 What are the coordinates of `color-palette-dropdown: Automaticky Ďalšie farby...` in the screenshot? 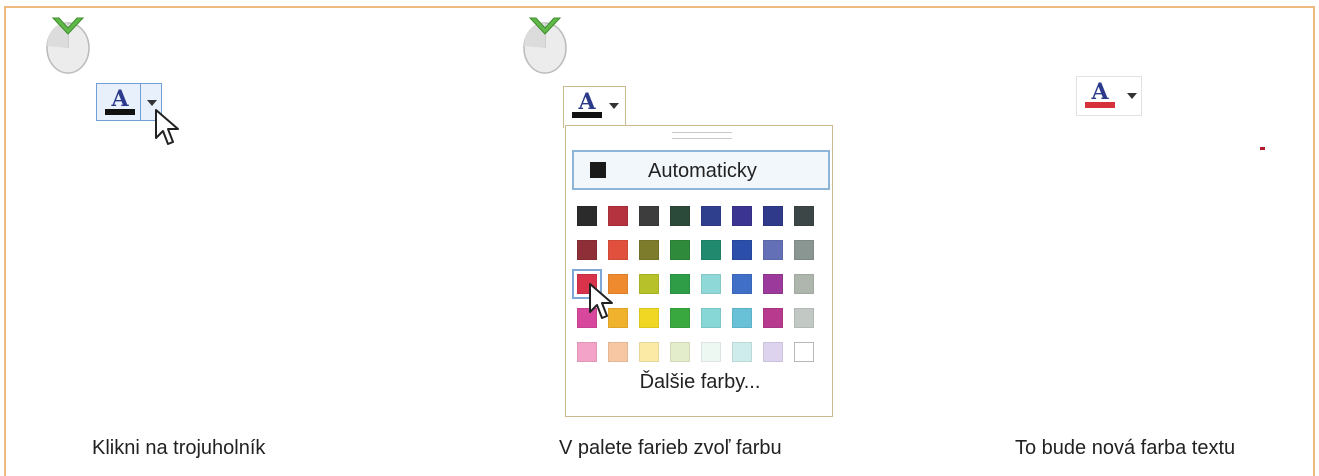 It's located at (699, 271).